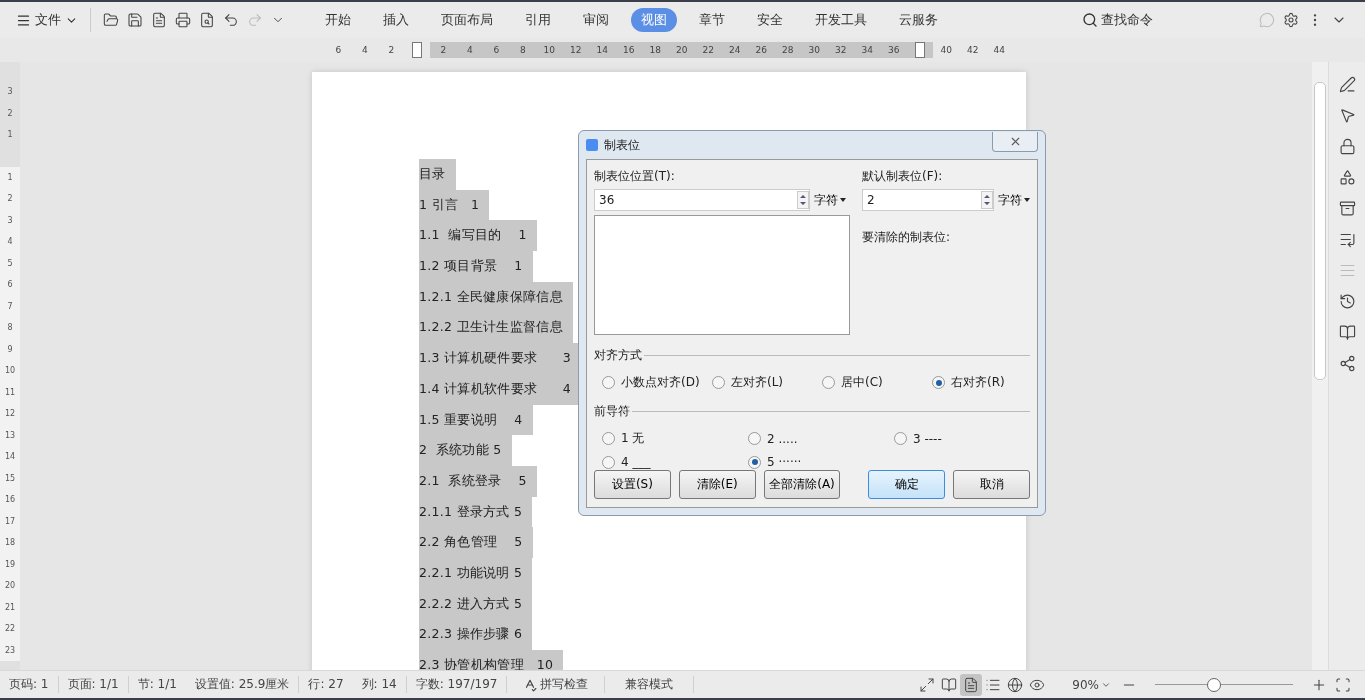  Describe the element at coordinates (10, 306) in the screenshot. I see `ruler-number: 7` at that location.